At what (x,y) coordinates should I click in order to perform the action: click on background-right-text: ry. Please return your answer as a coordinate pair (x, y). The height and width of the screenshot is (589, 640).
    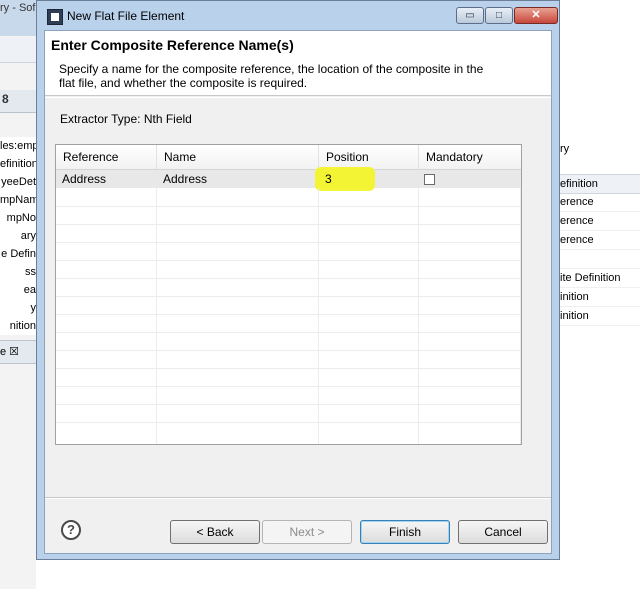
    Looking at the image, I should click on (565, 149).